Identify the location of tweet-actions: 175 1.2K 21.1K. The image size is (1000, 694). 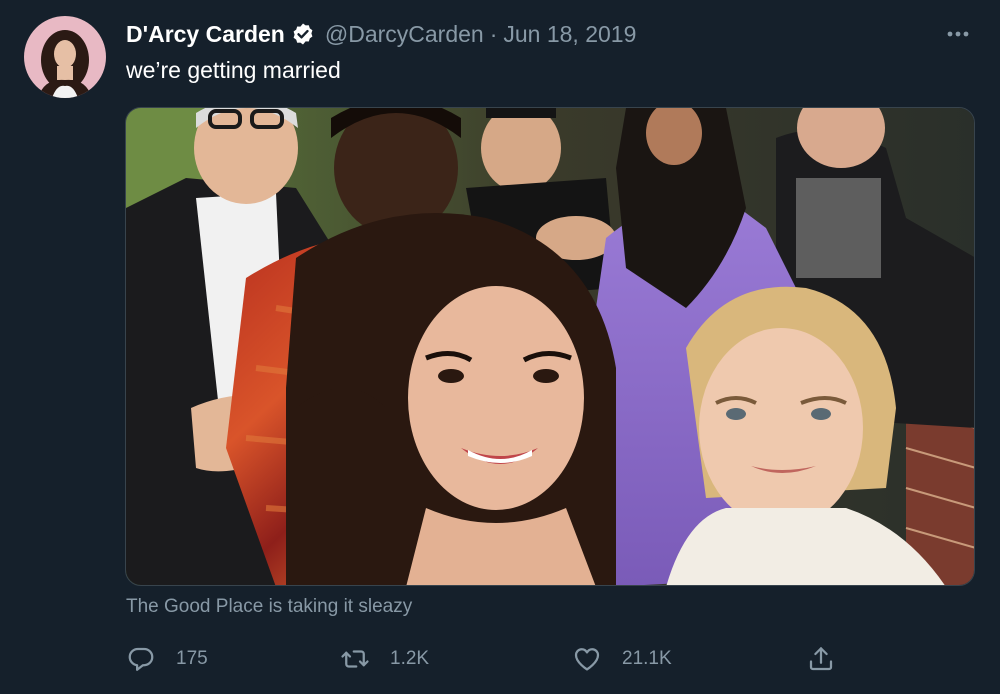
(496, 659).